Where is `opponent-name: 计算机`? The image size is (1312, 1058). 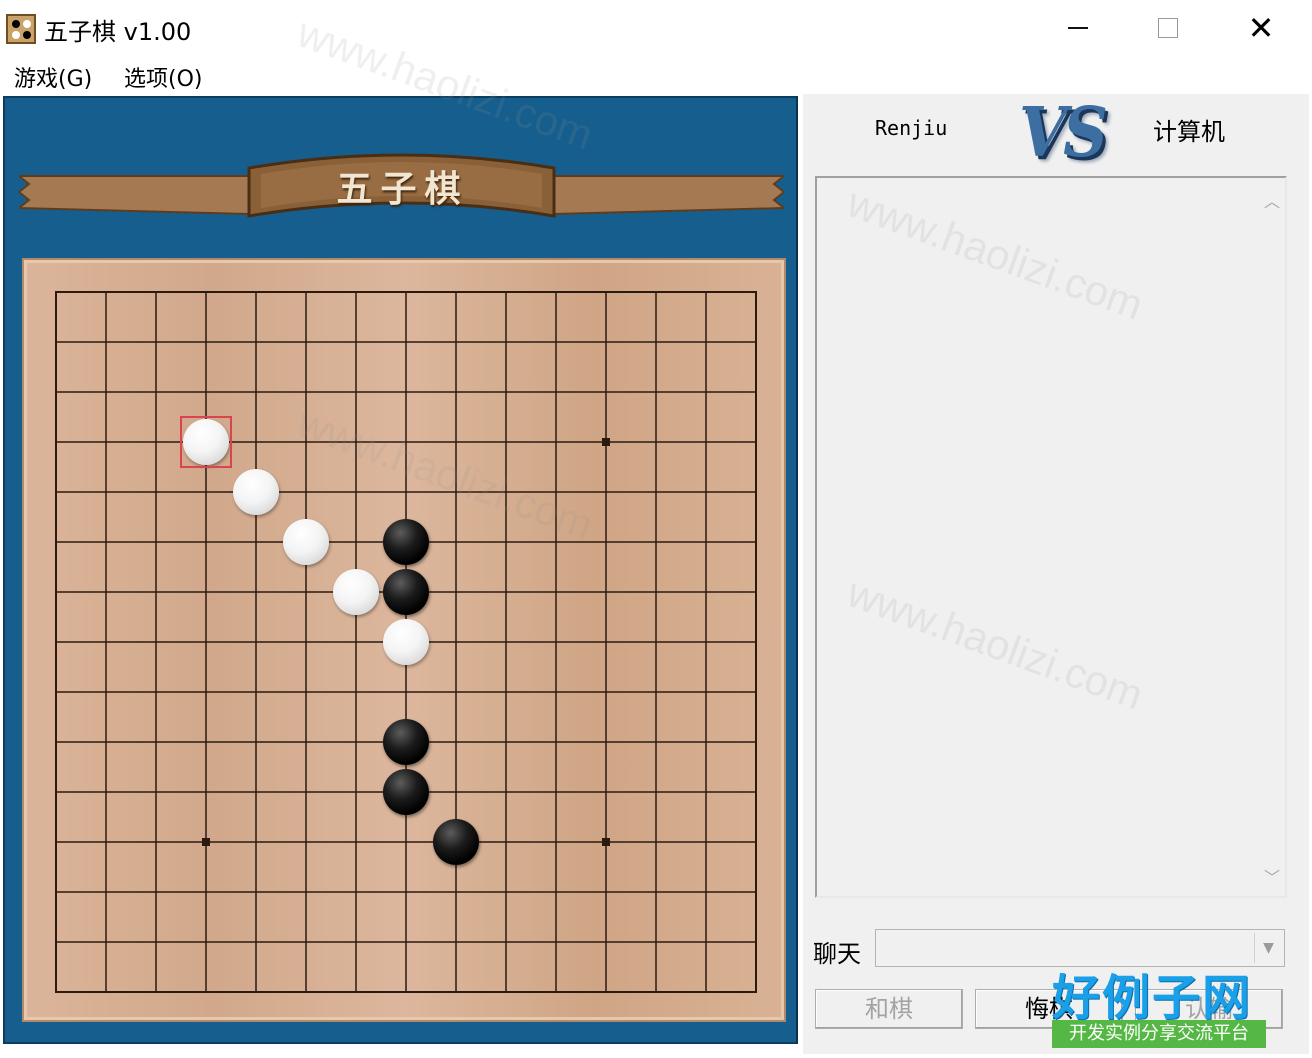
opponent-name: 计算机 is located at coordinates (1189, 132).